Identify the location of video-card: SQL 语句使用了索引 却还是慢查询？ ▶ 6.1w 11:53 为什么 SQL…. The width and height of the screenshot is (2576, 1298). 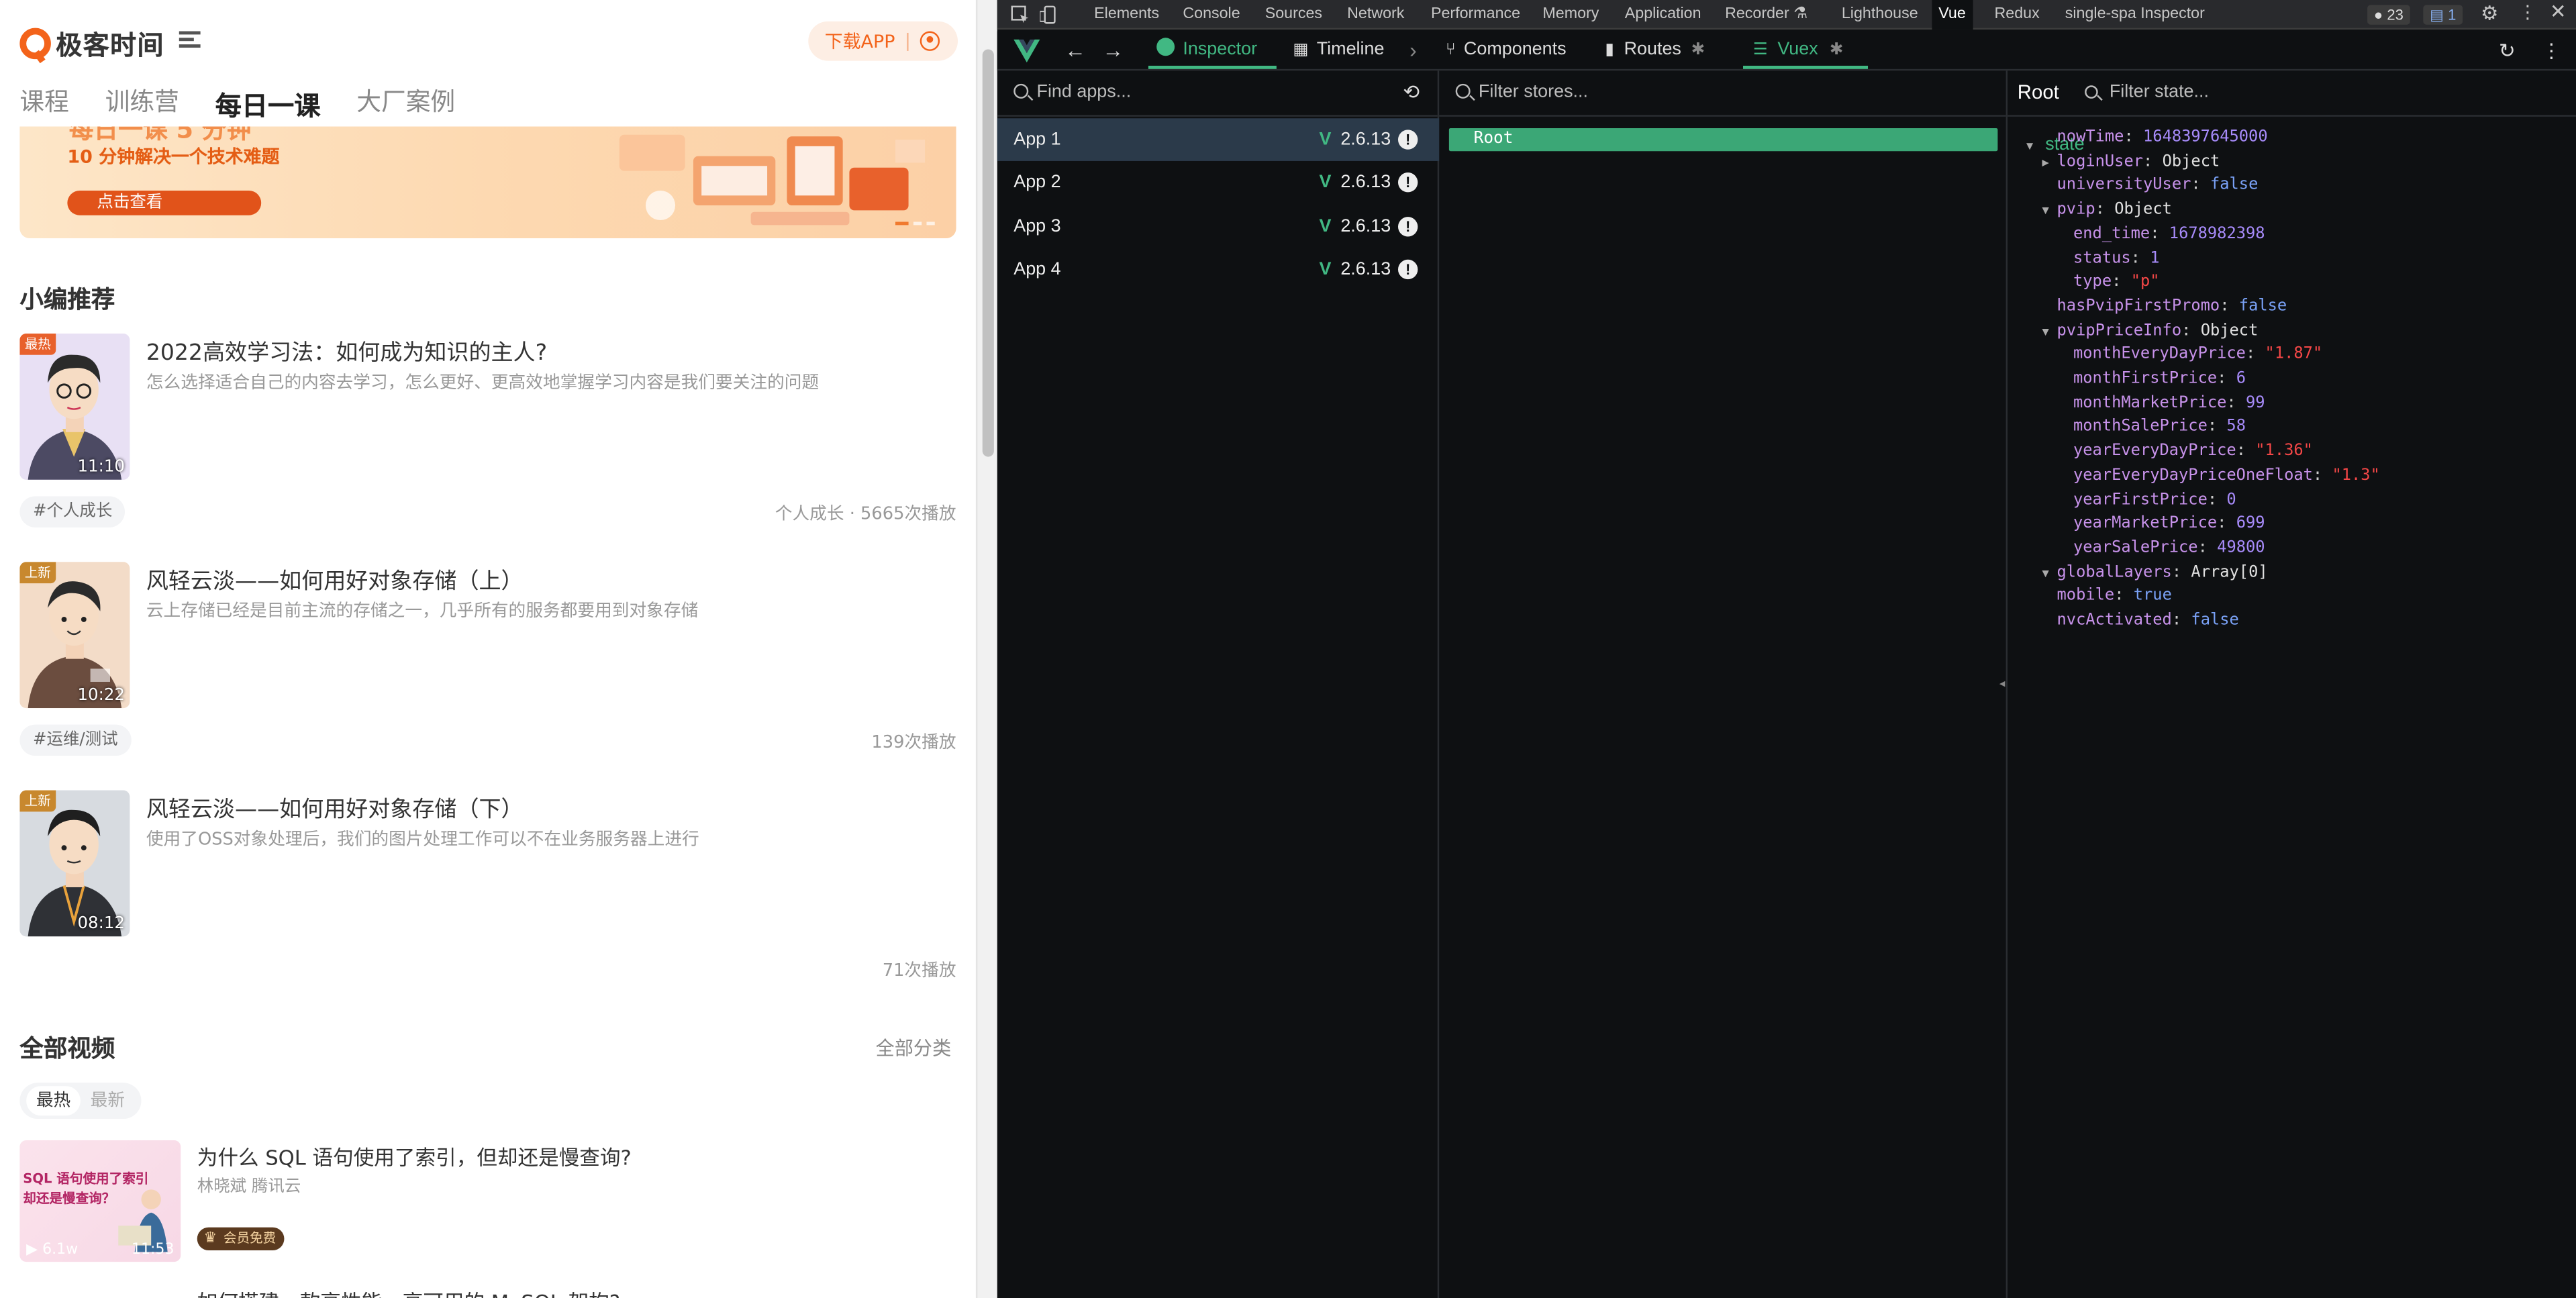
(487, 1201).